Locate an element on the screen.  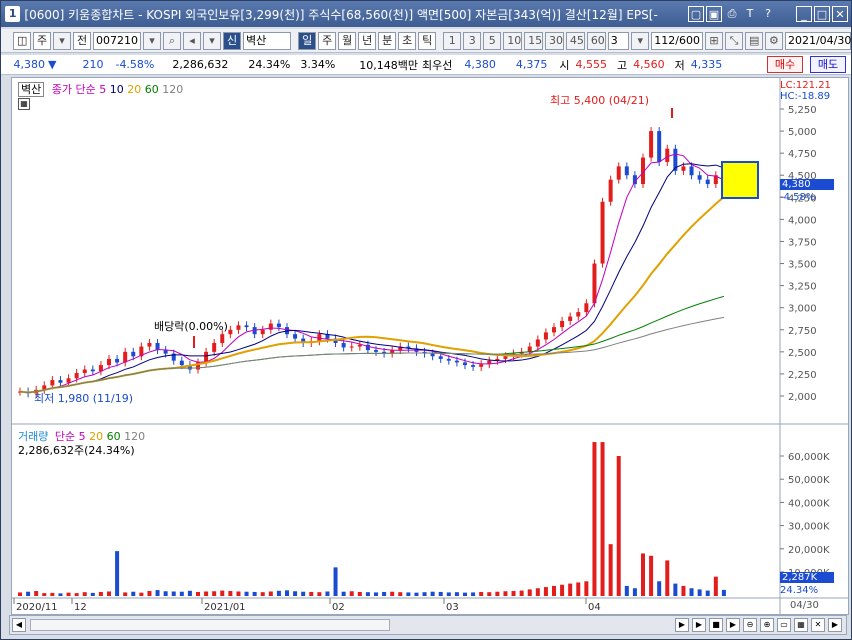
scroll-left-icon: ◀ is located at coordinates (19, 625).